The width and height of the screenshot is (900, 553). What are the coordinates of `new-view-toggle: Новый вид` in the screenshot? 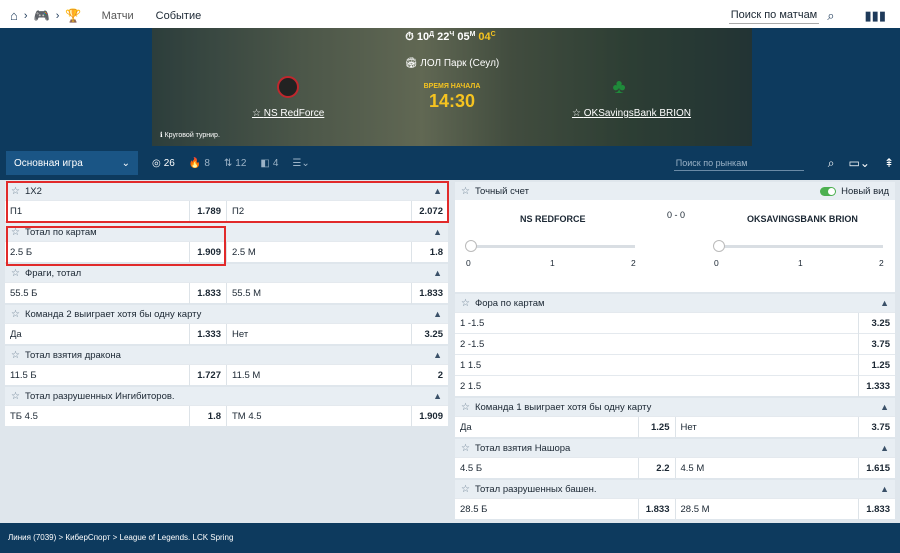 It's located at (854, 191).